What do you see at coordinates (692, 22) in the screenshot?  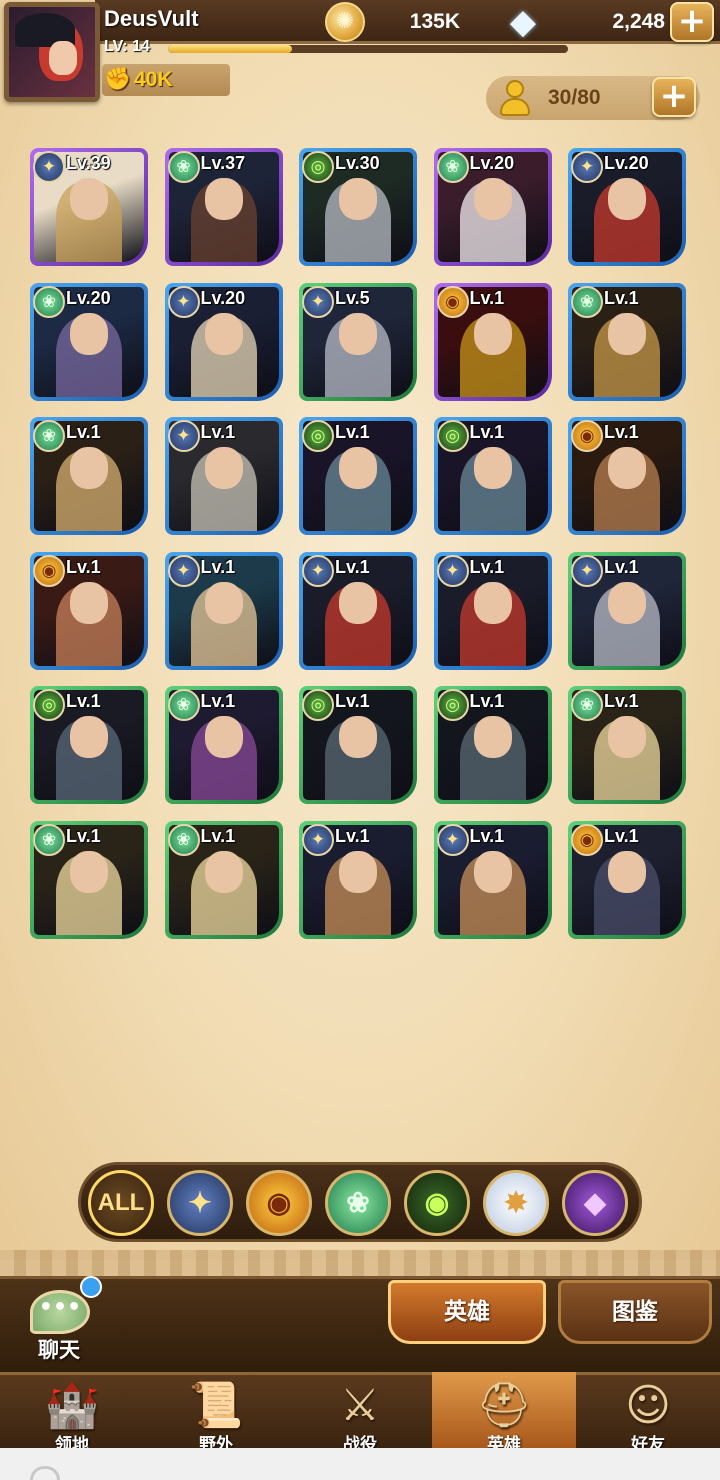 I see `buy-diamonds-button: +` at bounding box center [692, 22].